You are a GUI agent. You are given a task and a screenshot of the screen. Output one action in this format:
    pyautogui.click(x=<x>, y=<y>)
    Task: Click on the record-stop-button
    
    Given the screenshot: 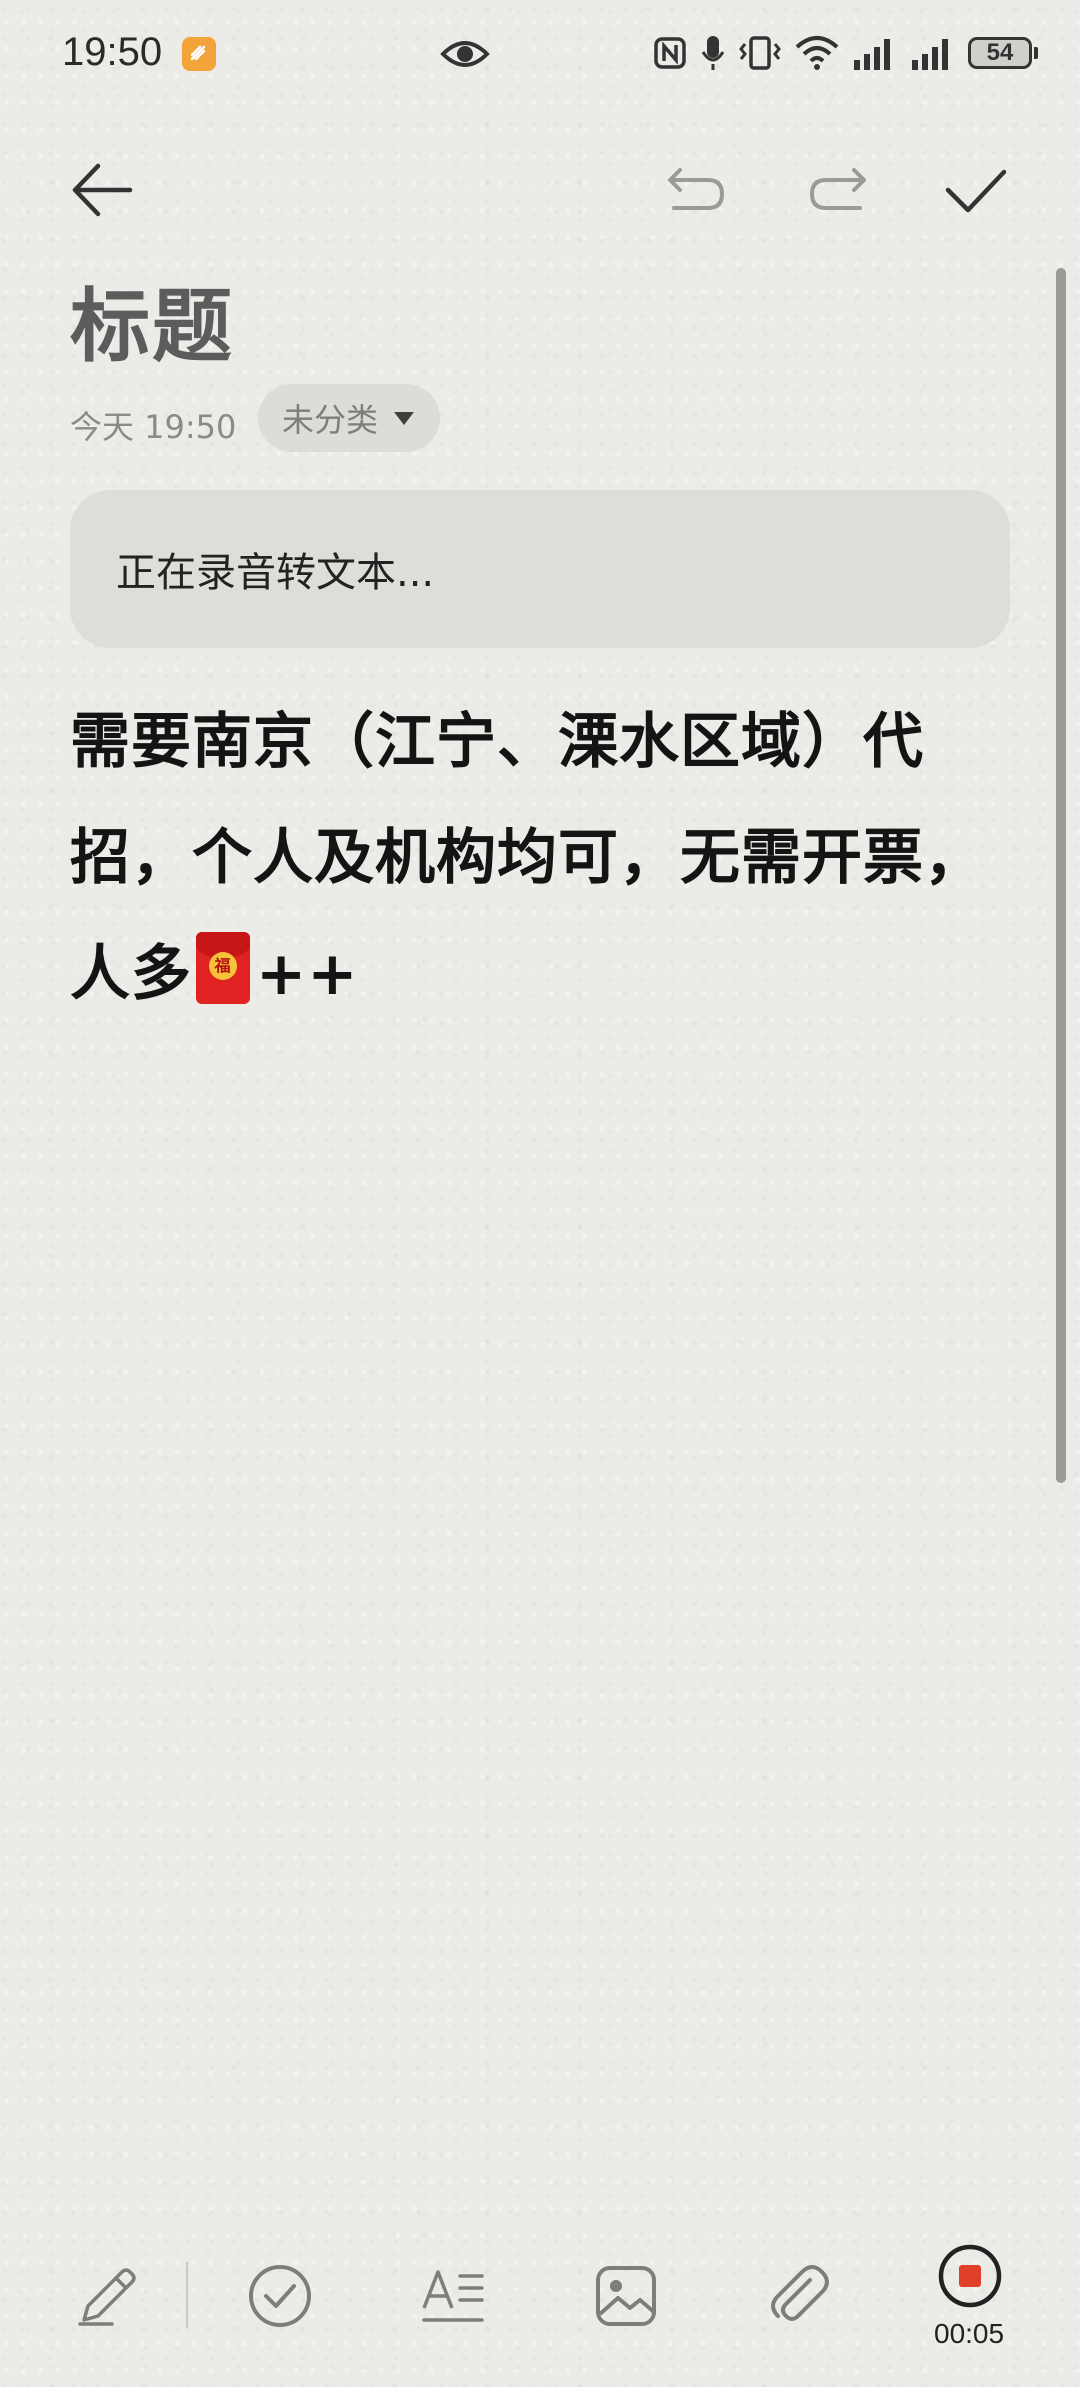 What is the action you would take?
    pyautogui.click(x=970, y=2276)
    